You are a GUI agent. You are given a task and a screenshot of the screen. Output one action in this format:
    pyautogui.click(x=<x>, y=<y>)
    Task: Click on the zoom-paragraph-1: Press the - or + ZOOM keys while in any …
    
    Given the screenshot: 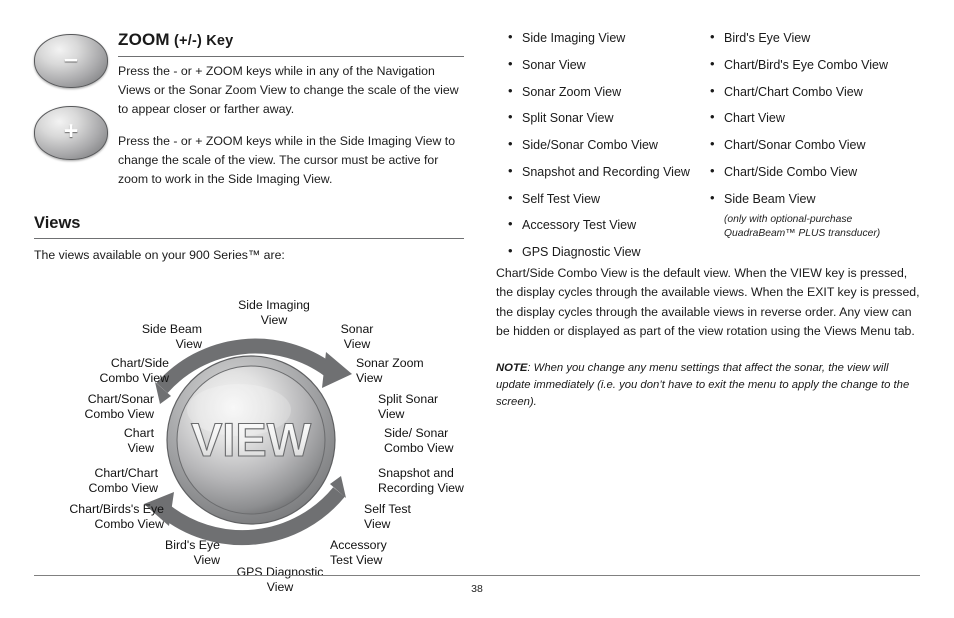 What is the action you would take?
    pyautogui.click(x=288, y=90)
    